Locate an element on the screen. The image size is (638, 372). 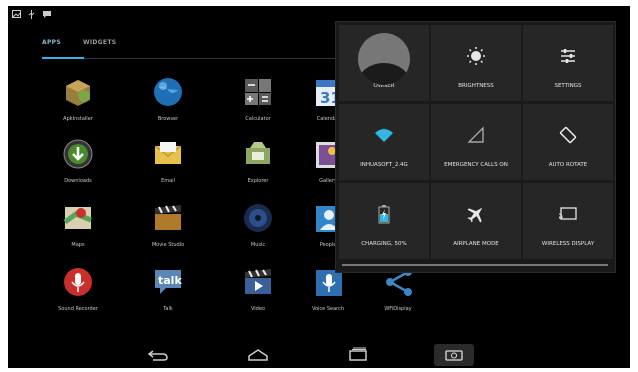
svg-text: talk is located at coordinates (170, 280).